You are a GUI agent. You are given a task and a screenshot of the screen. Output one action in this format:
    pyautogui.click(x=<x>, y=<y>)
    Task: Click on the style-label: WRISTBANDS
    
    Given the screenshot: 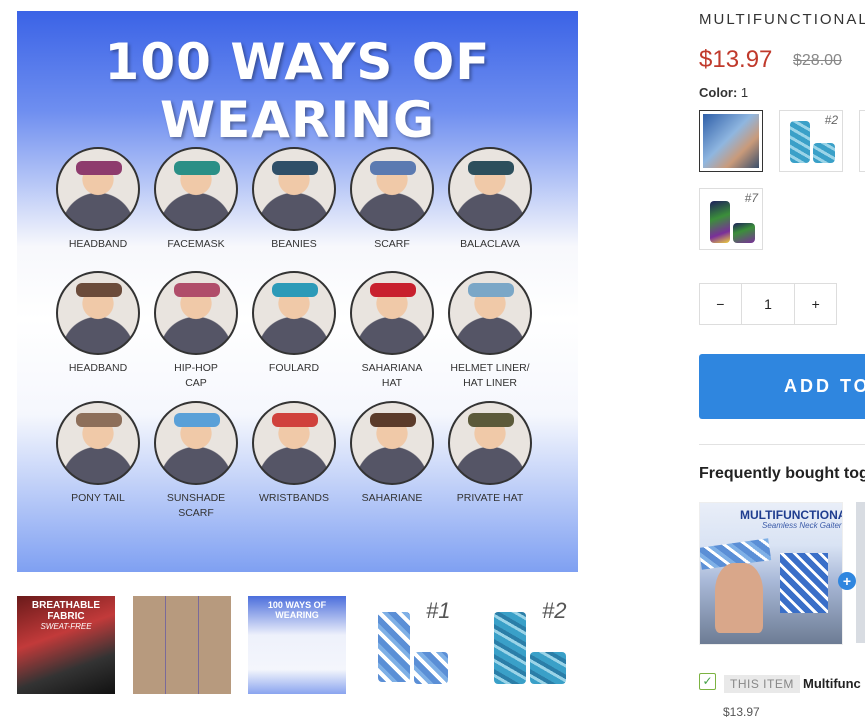 What is the action you would take?
    pyautogui.click(x=293, y=498)
    